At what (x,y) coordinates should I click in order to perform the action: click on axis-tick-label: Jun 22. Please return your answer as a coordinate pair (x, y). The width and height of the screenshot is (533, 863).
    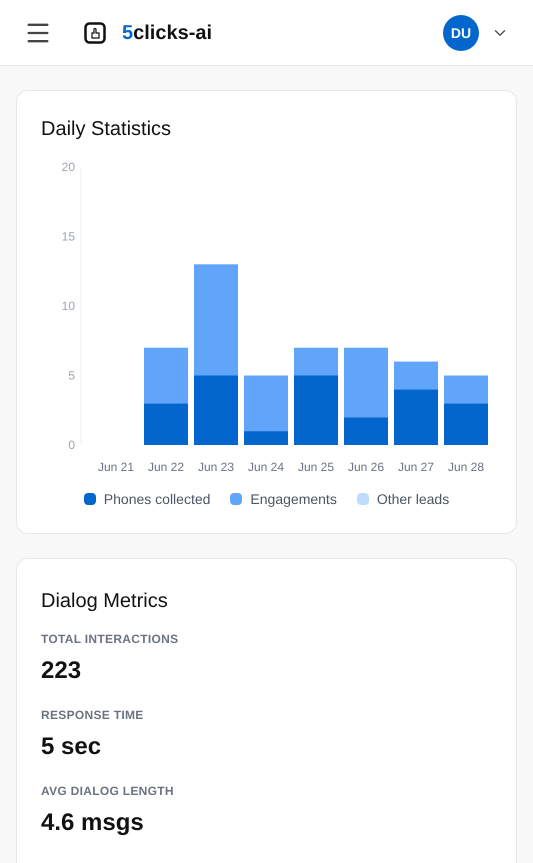
    Looking at the image, I should click on (166, 467).